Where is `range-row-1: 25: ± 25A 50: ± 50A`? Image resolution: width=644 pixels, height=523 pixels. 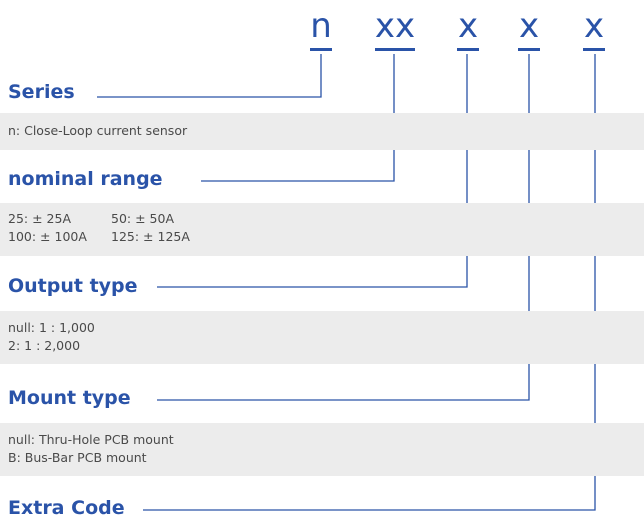
range-row-1: 25: ± 25A 50: ± 50A is located at coordinates (158, 219).